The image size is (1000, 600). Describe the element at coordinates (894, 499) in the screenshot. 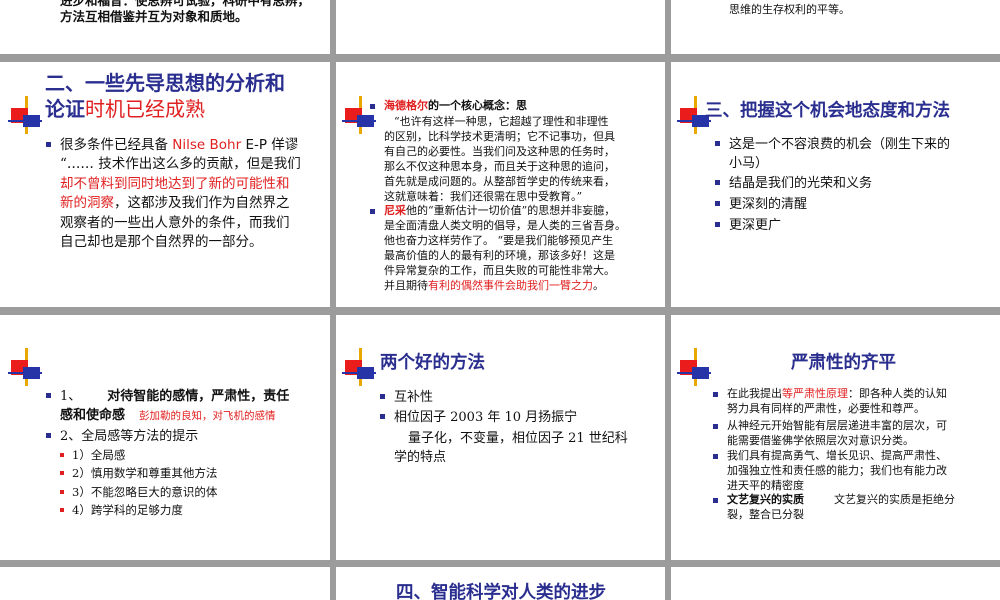

I see `s9-b4-tail: 文艺复兴的实质是拒绝分` at that location.